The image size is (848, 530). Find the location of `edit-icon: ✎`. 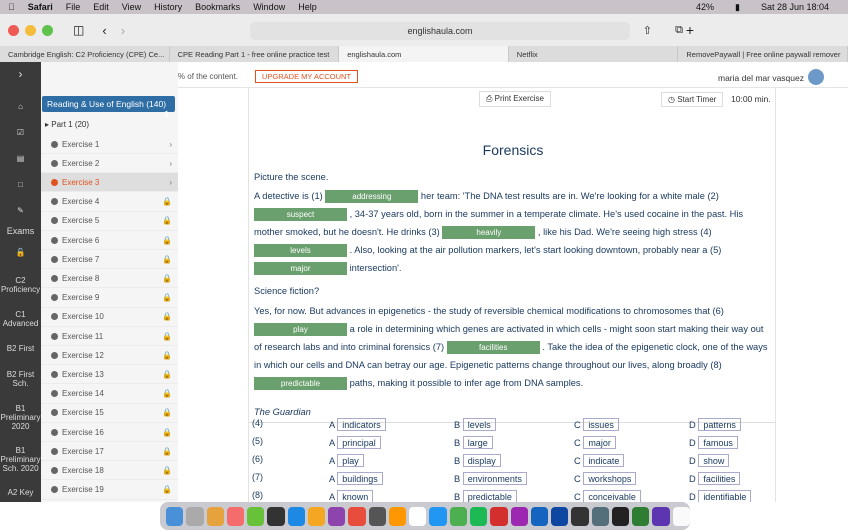

edit-icon: ✎ is located at coordinates (20, 210).